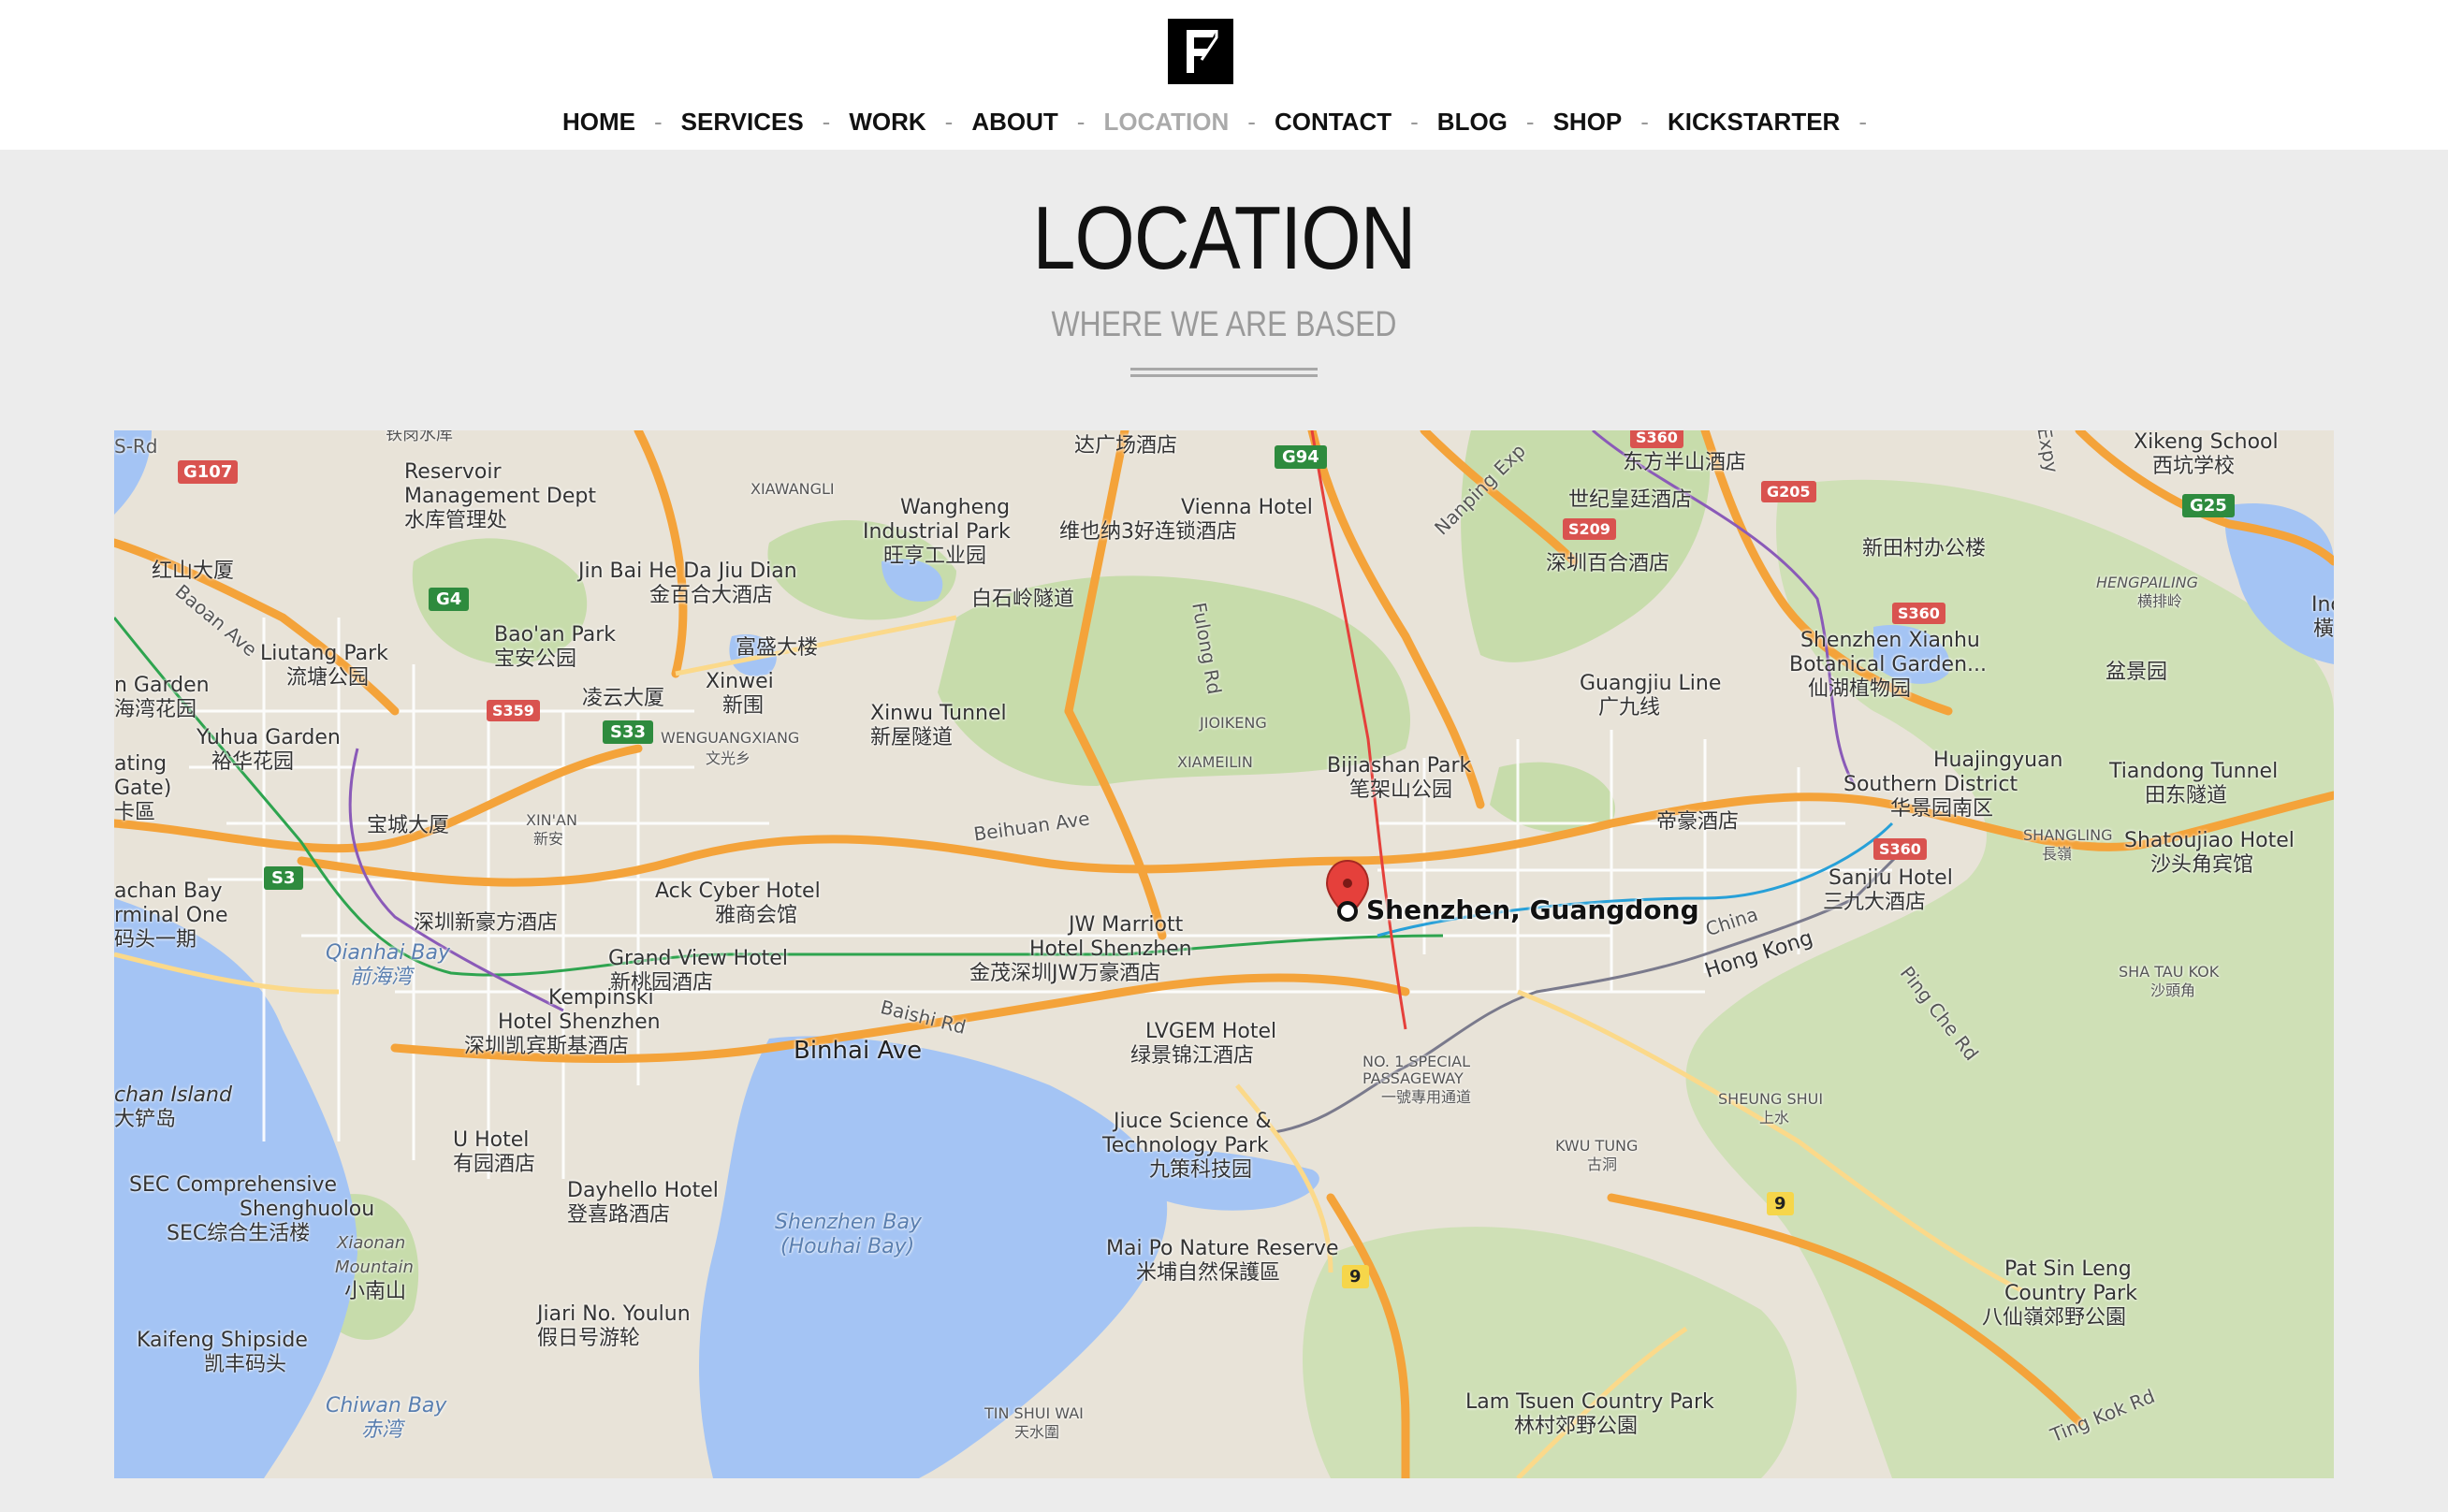 This screenshot has width=2448, height=1512. Describe the element at coordinates (1193, 1121) in the screenshot. I see `map-label: Jiuce Science &` at that location.